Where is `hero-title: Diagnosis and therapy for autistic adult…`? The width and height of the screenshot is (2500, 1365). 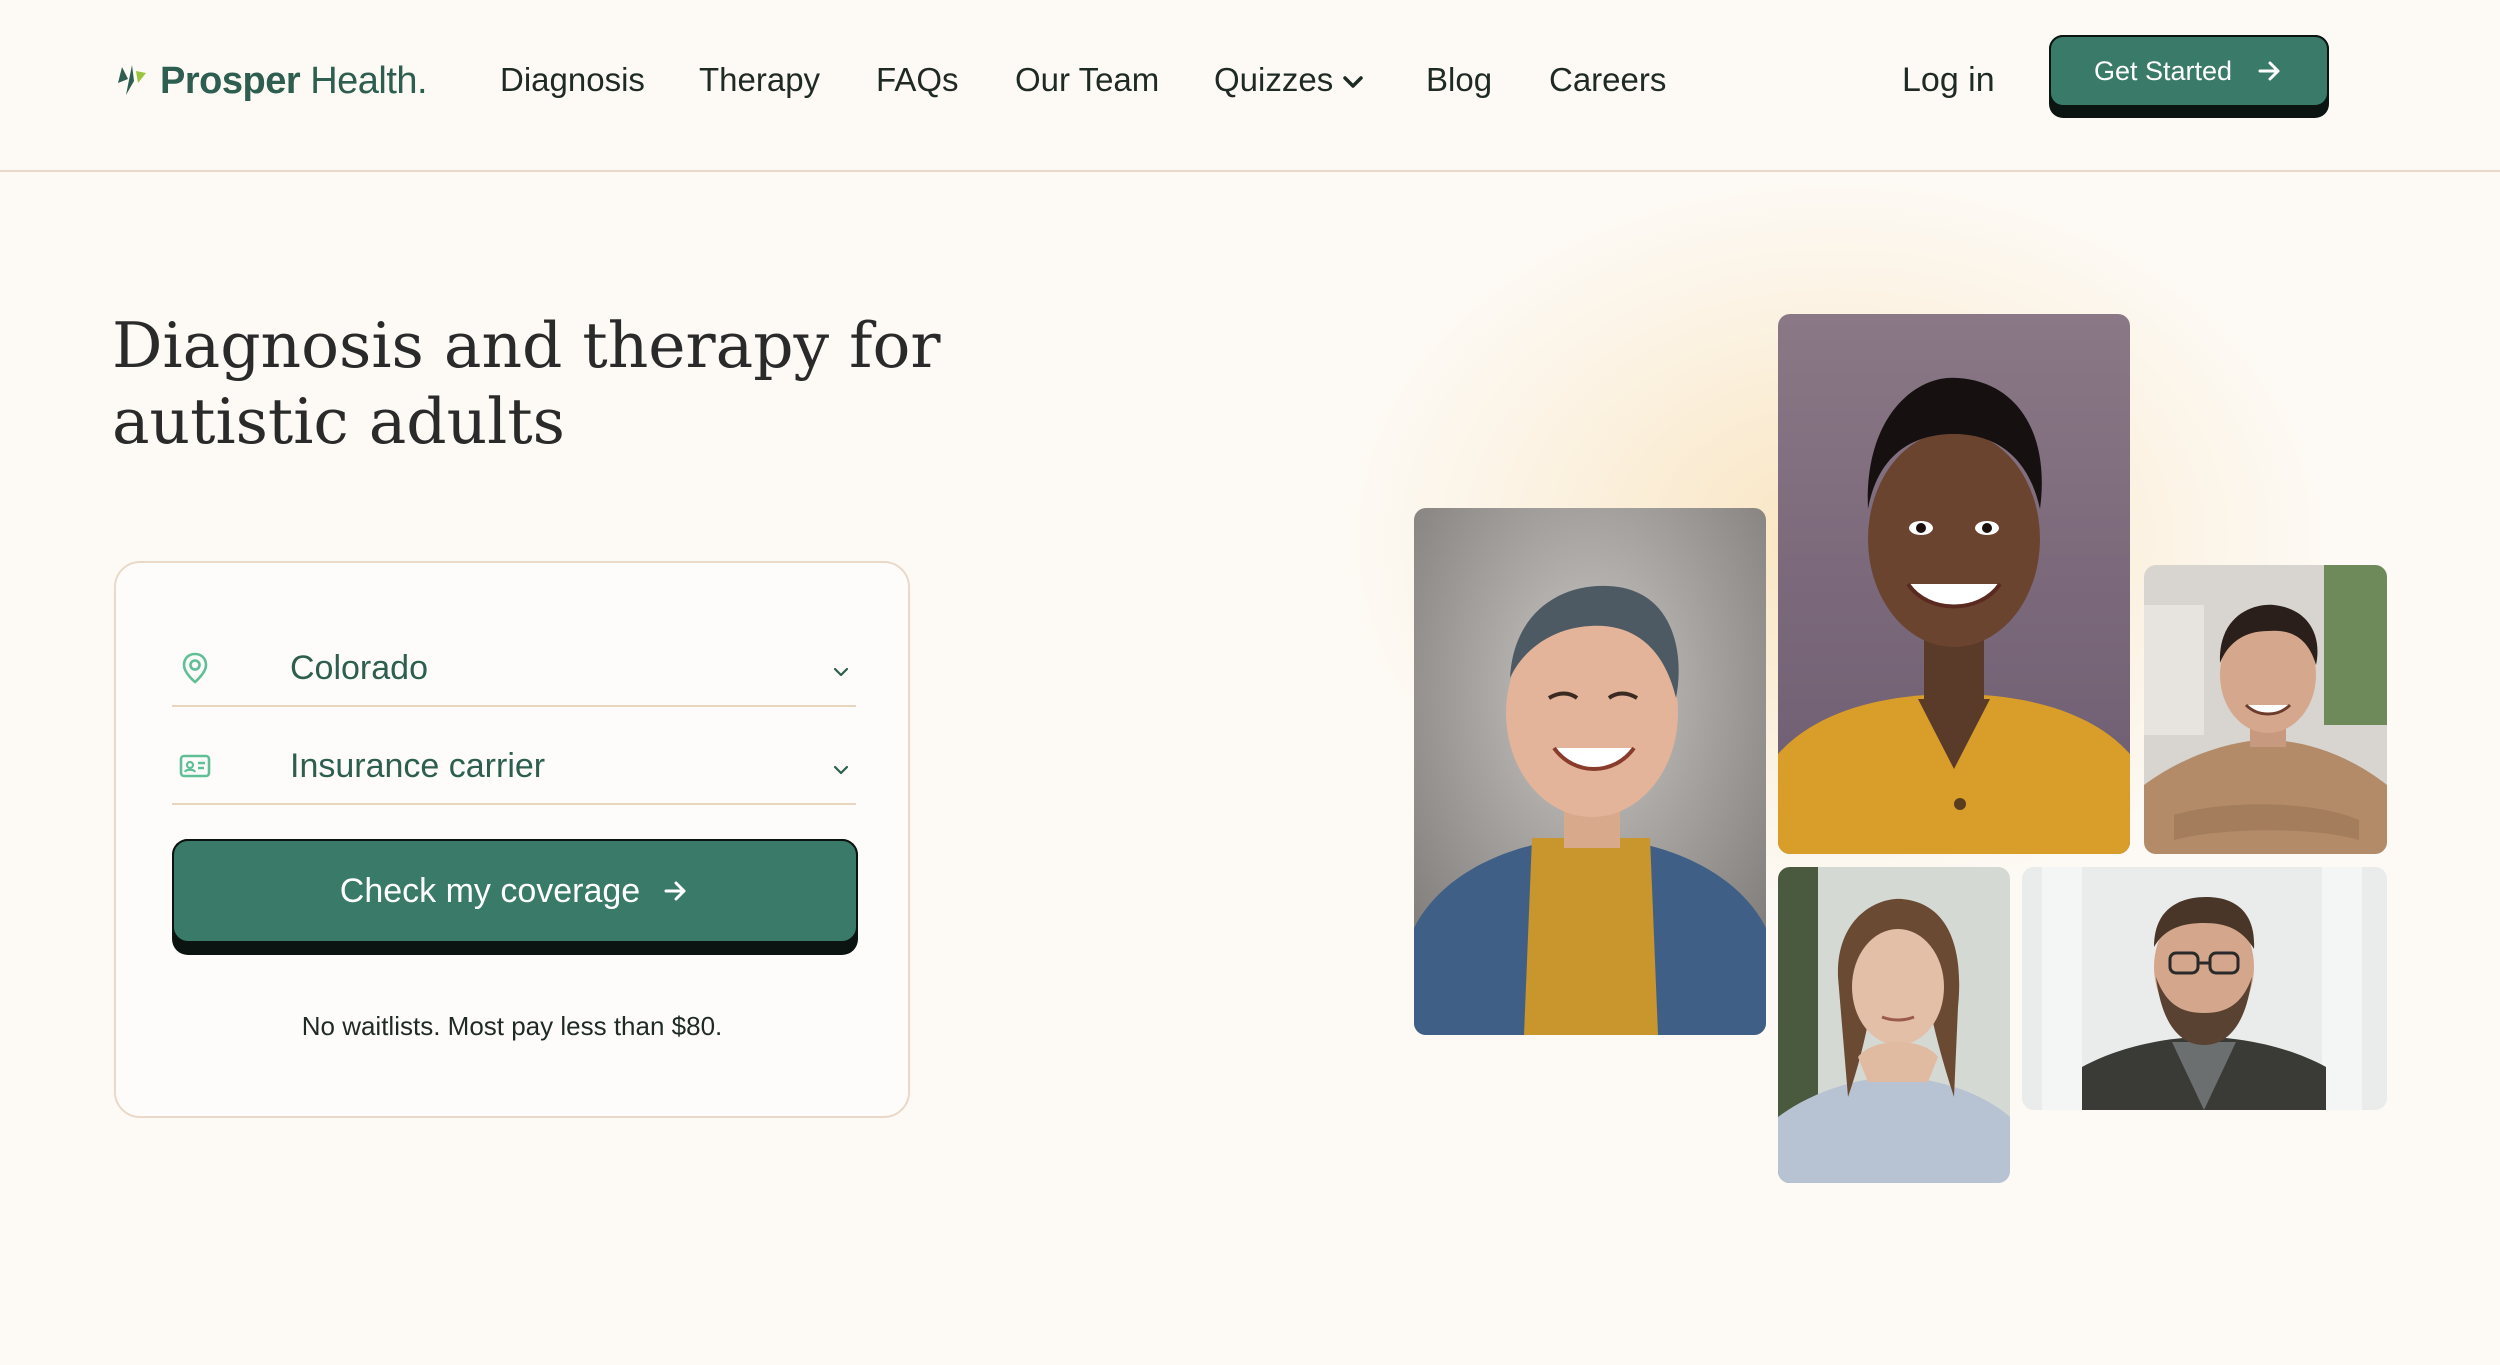 hero-title: Diagnosis and therapy for autistic adult… is located at coordinates (526, 383).